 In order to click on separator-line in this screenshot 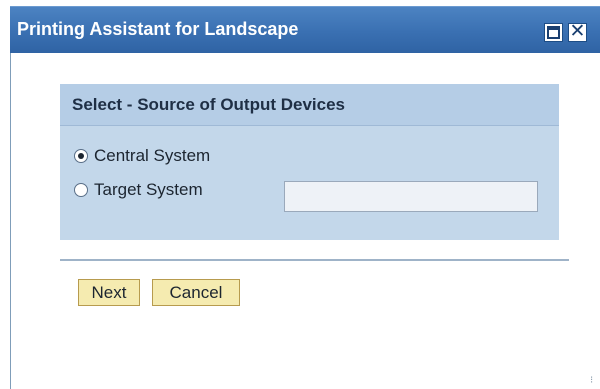, I will do `click(314, 260)`.